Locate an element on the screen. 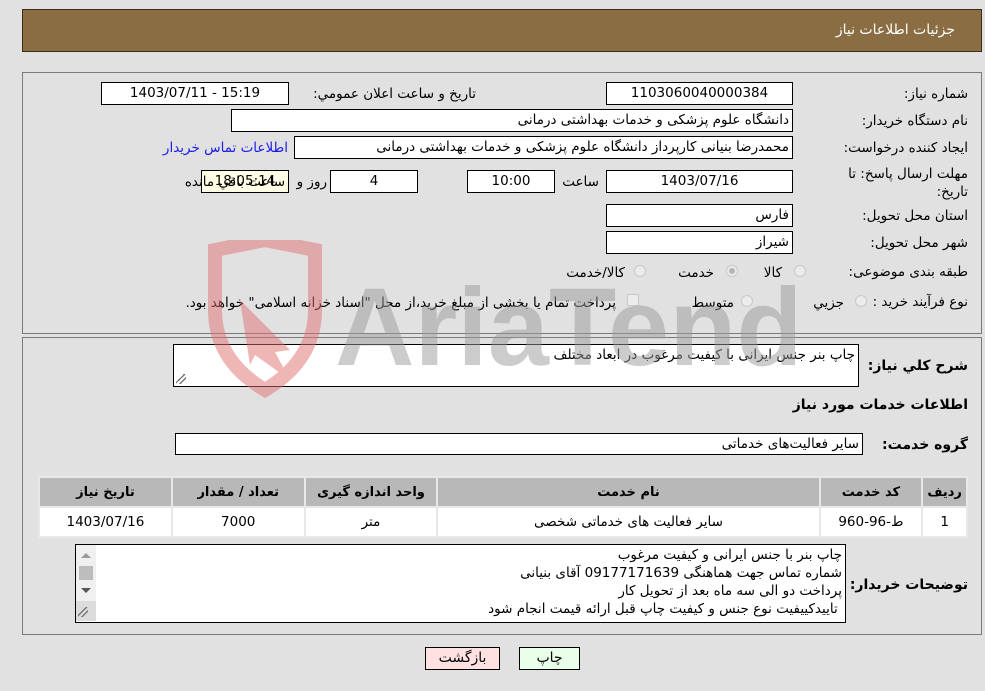 The width and height of the screenshot is (985, 691). process-label: نوع فرآیند خرید : is located at coordinates (920, 302).